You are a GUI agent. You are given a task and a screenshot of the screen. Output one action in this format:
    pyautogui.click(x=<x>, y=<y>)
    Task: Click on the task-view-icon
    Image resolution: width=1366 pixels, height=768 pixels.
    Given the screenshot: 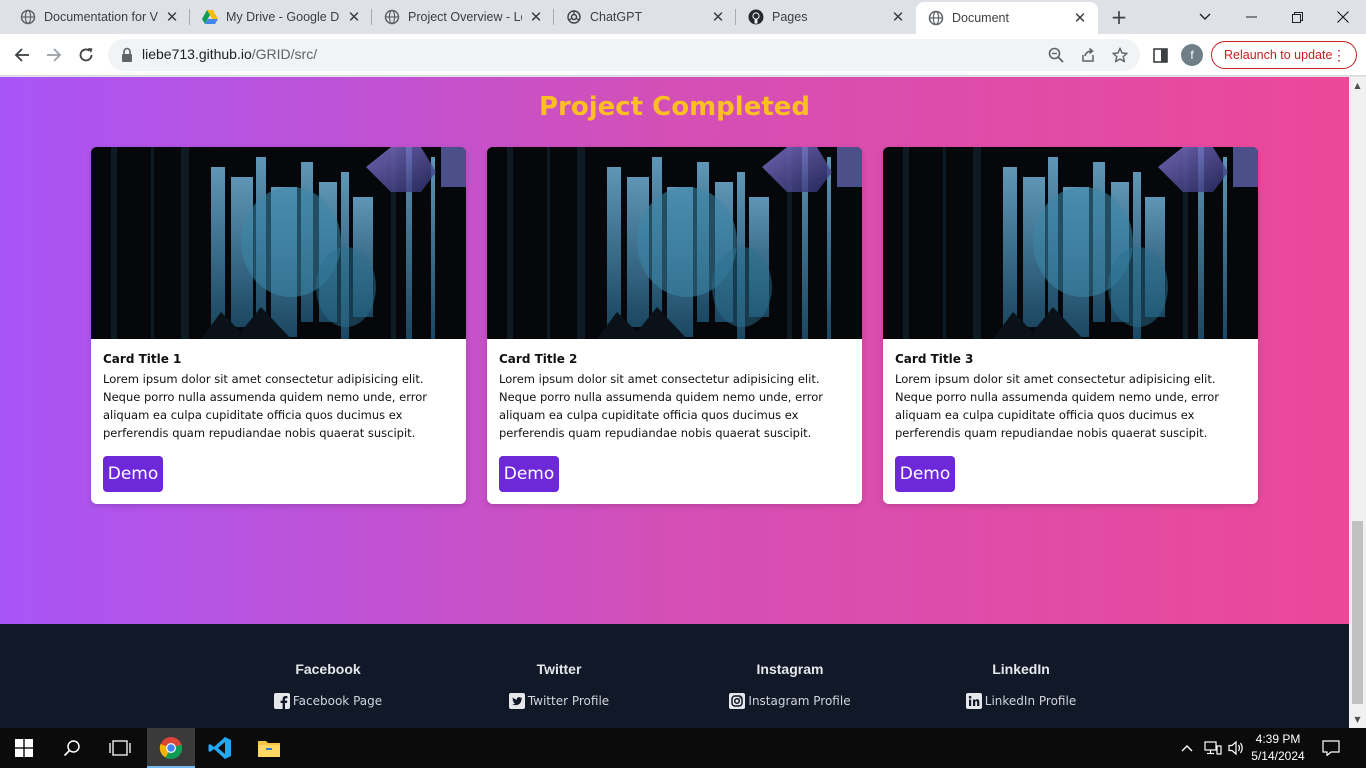 What is the action you would take?
    pyautogui.click(x=120, y=748)
    